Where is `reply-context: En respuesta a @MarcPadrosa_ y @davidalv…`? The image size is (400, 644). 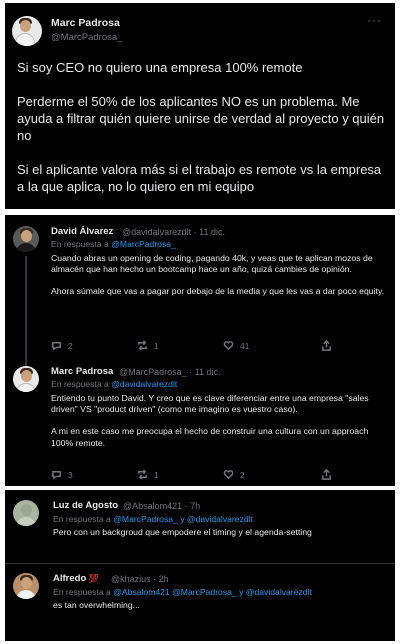 reply-context: En respuesta a @MarcPadrosa_ y @davidalv… is located at coordinates (153, 519).